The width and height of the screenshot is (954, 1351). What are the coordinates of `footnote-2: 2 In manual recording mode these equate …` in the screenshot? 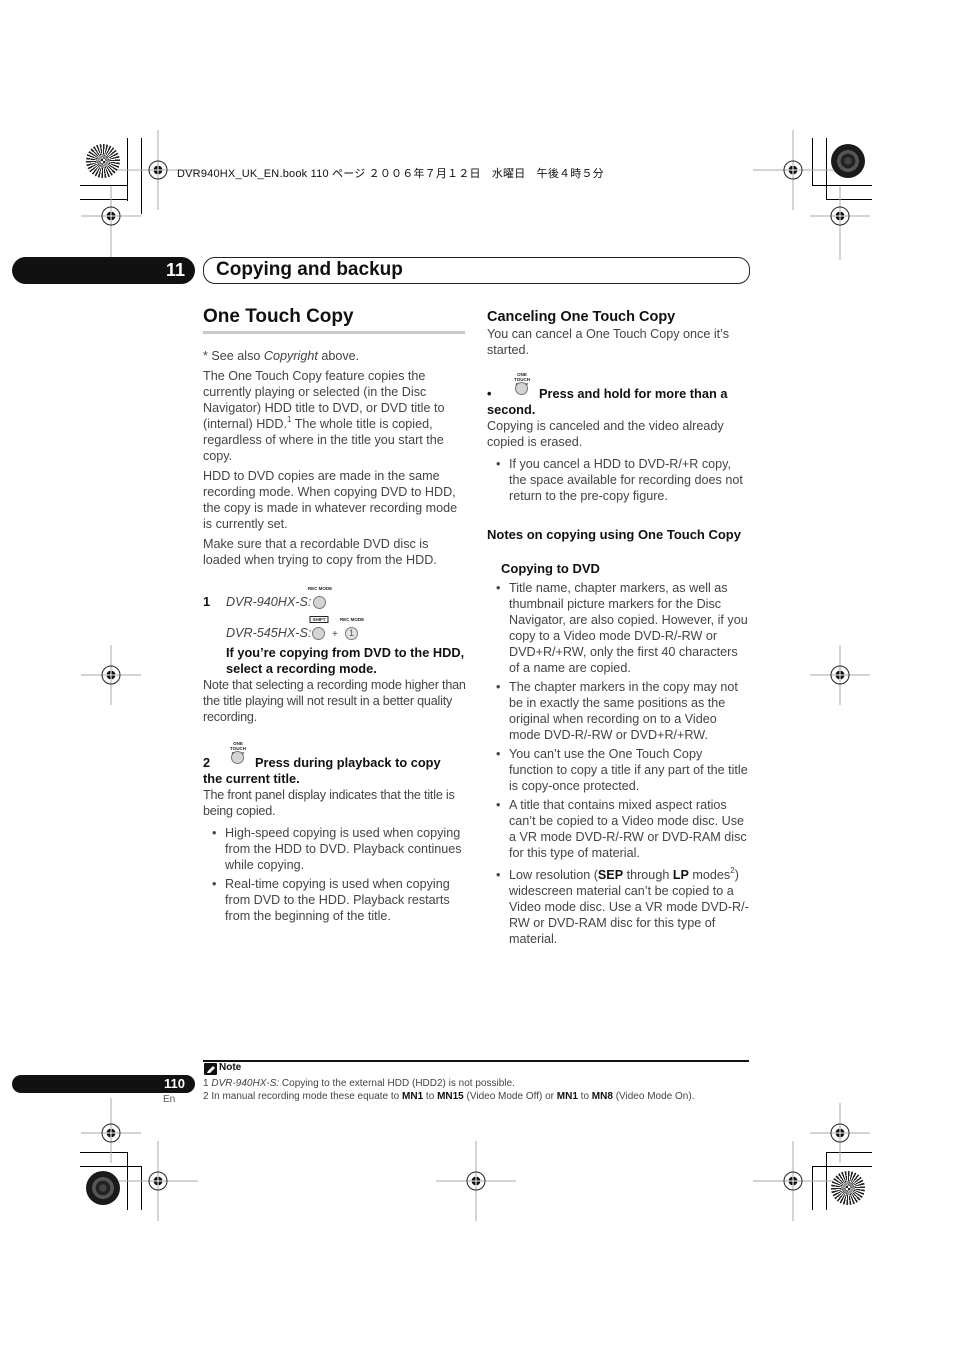 It's located at (449, 1096).